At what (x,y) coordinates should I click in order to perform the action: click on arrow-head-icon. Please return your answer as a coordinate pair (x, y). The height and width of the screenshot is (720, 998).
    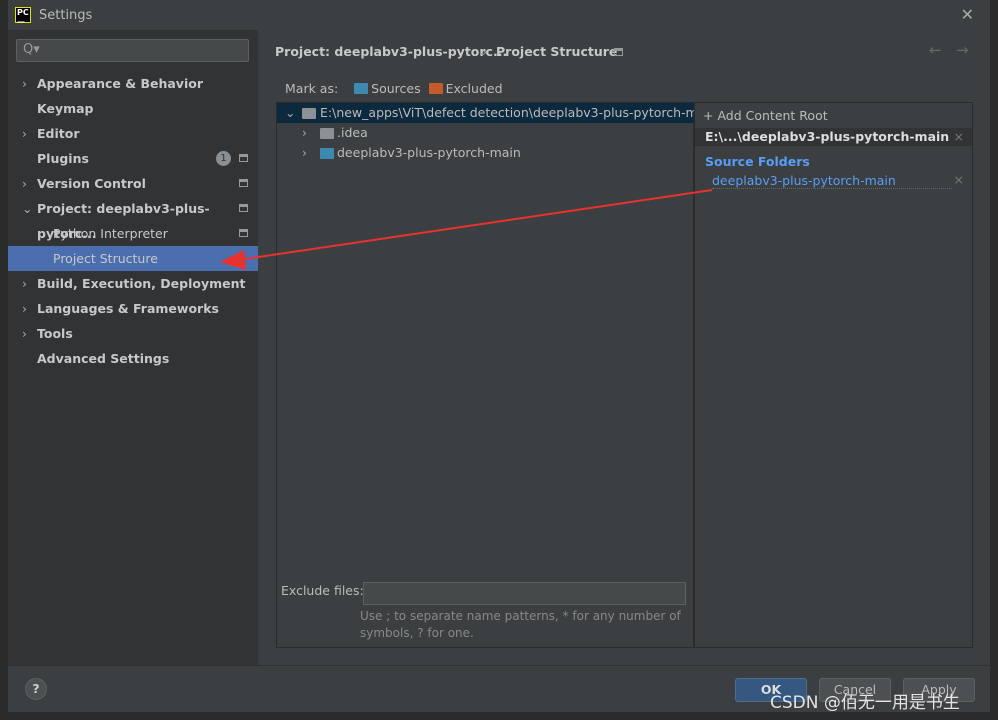
    Looking at the image, I should click on (233, 260).